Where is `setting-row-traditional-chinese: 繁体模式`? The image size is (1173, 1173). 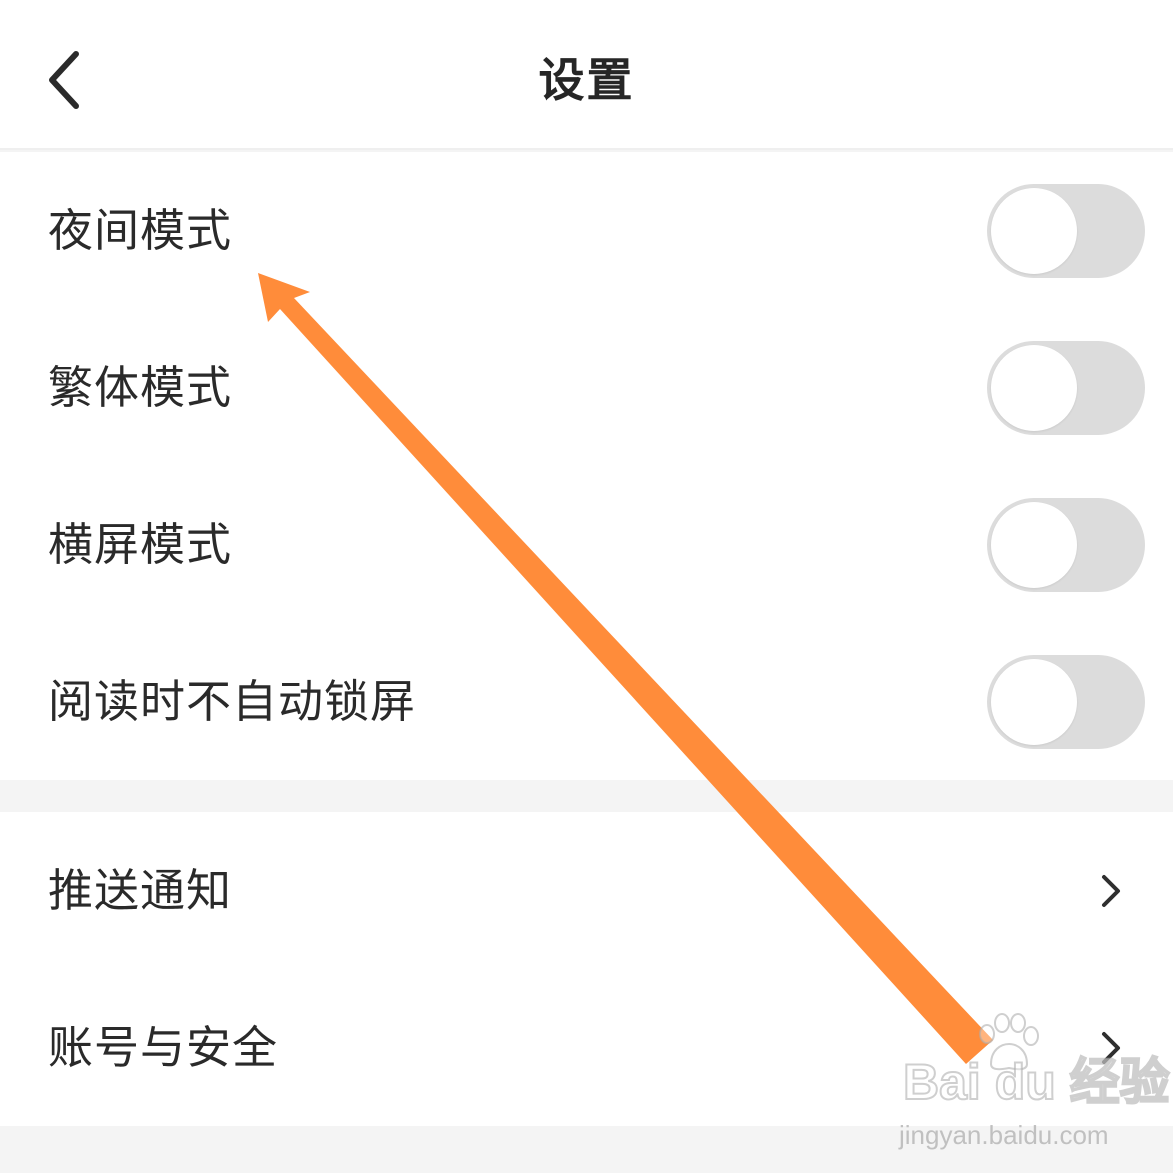 setting-row-traditional-chinese: 繁体模式 is located at coordinates (586, 387).